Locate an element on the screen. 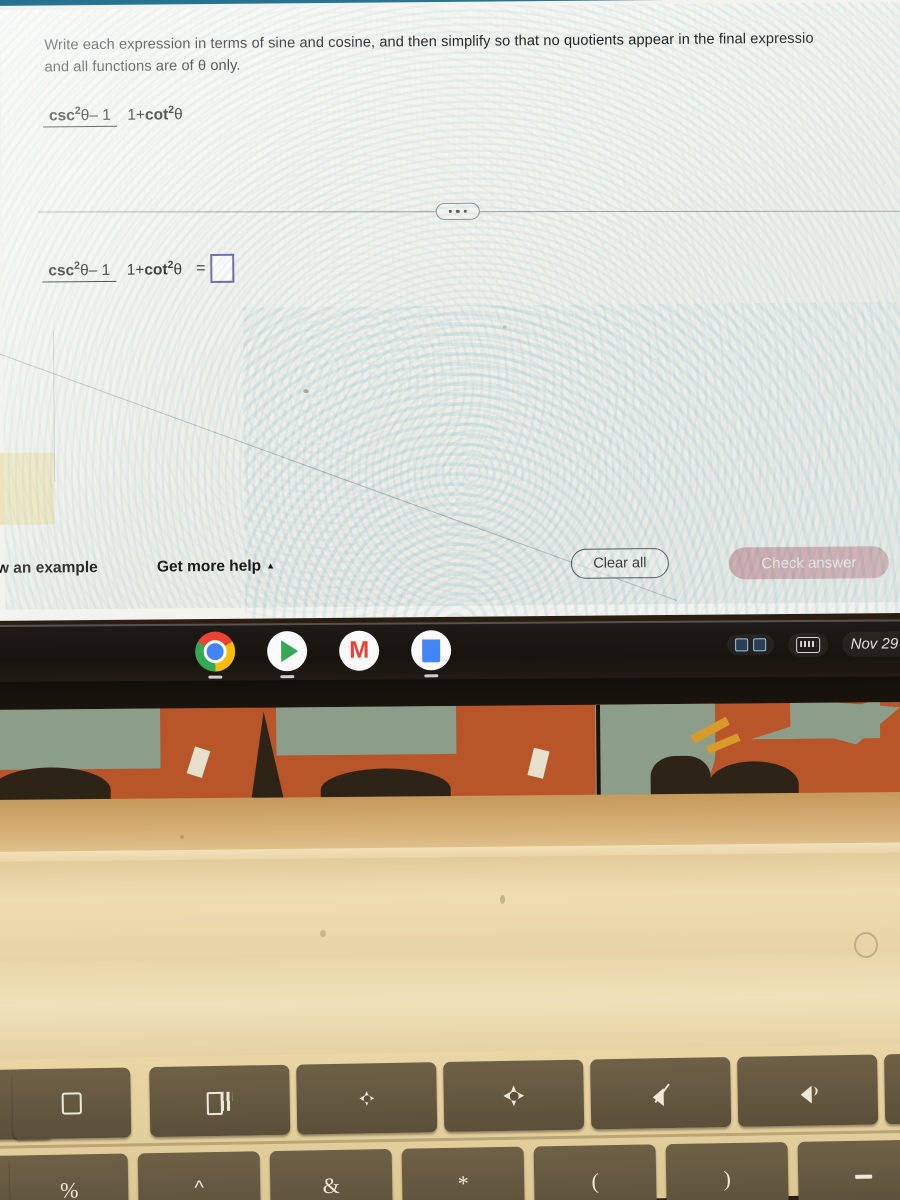 This screenshot has height=1200, width=900. chromebook-keyboard: % ^ & * ( ) is located at coordinates (450, 1121).